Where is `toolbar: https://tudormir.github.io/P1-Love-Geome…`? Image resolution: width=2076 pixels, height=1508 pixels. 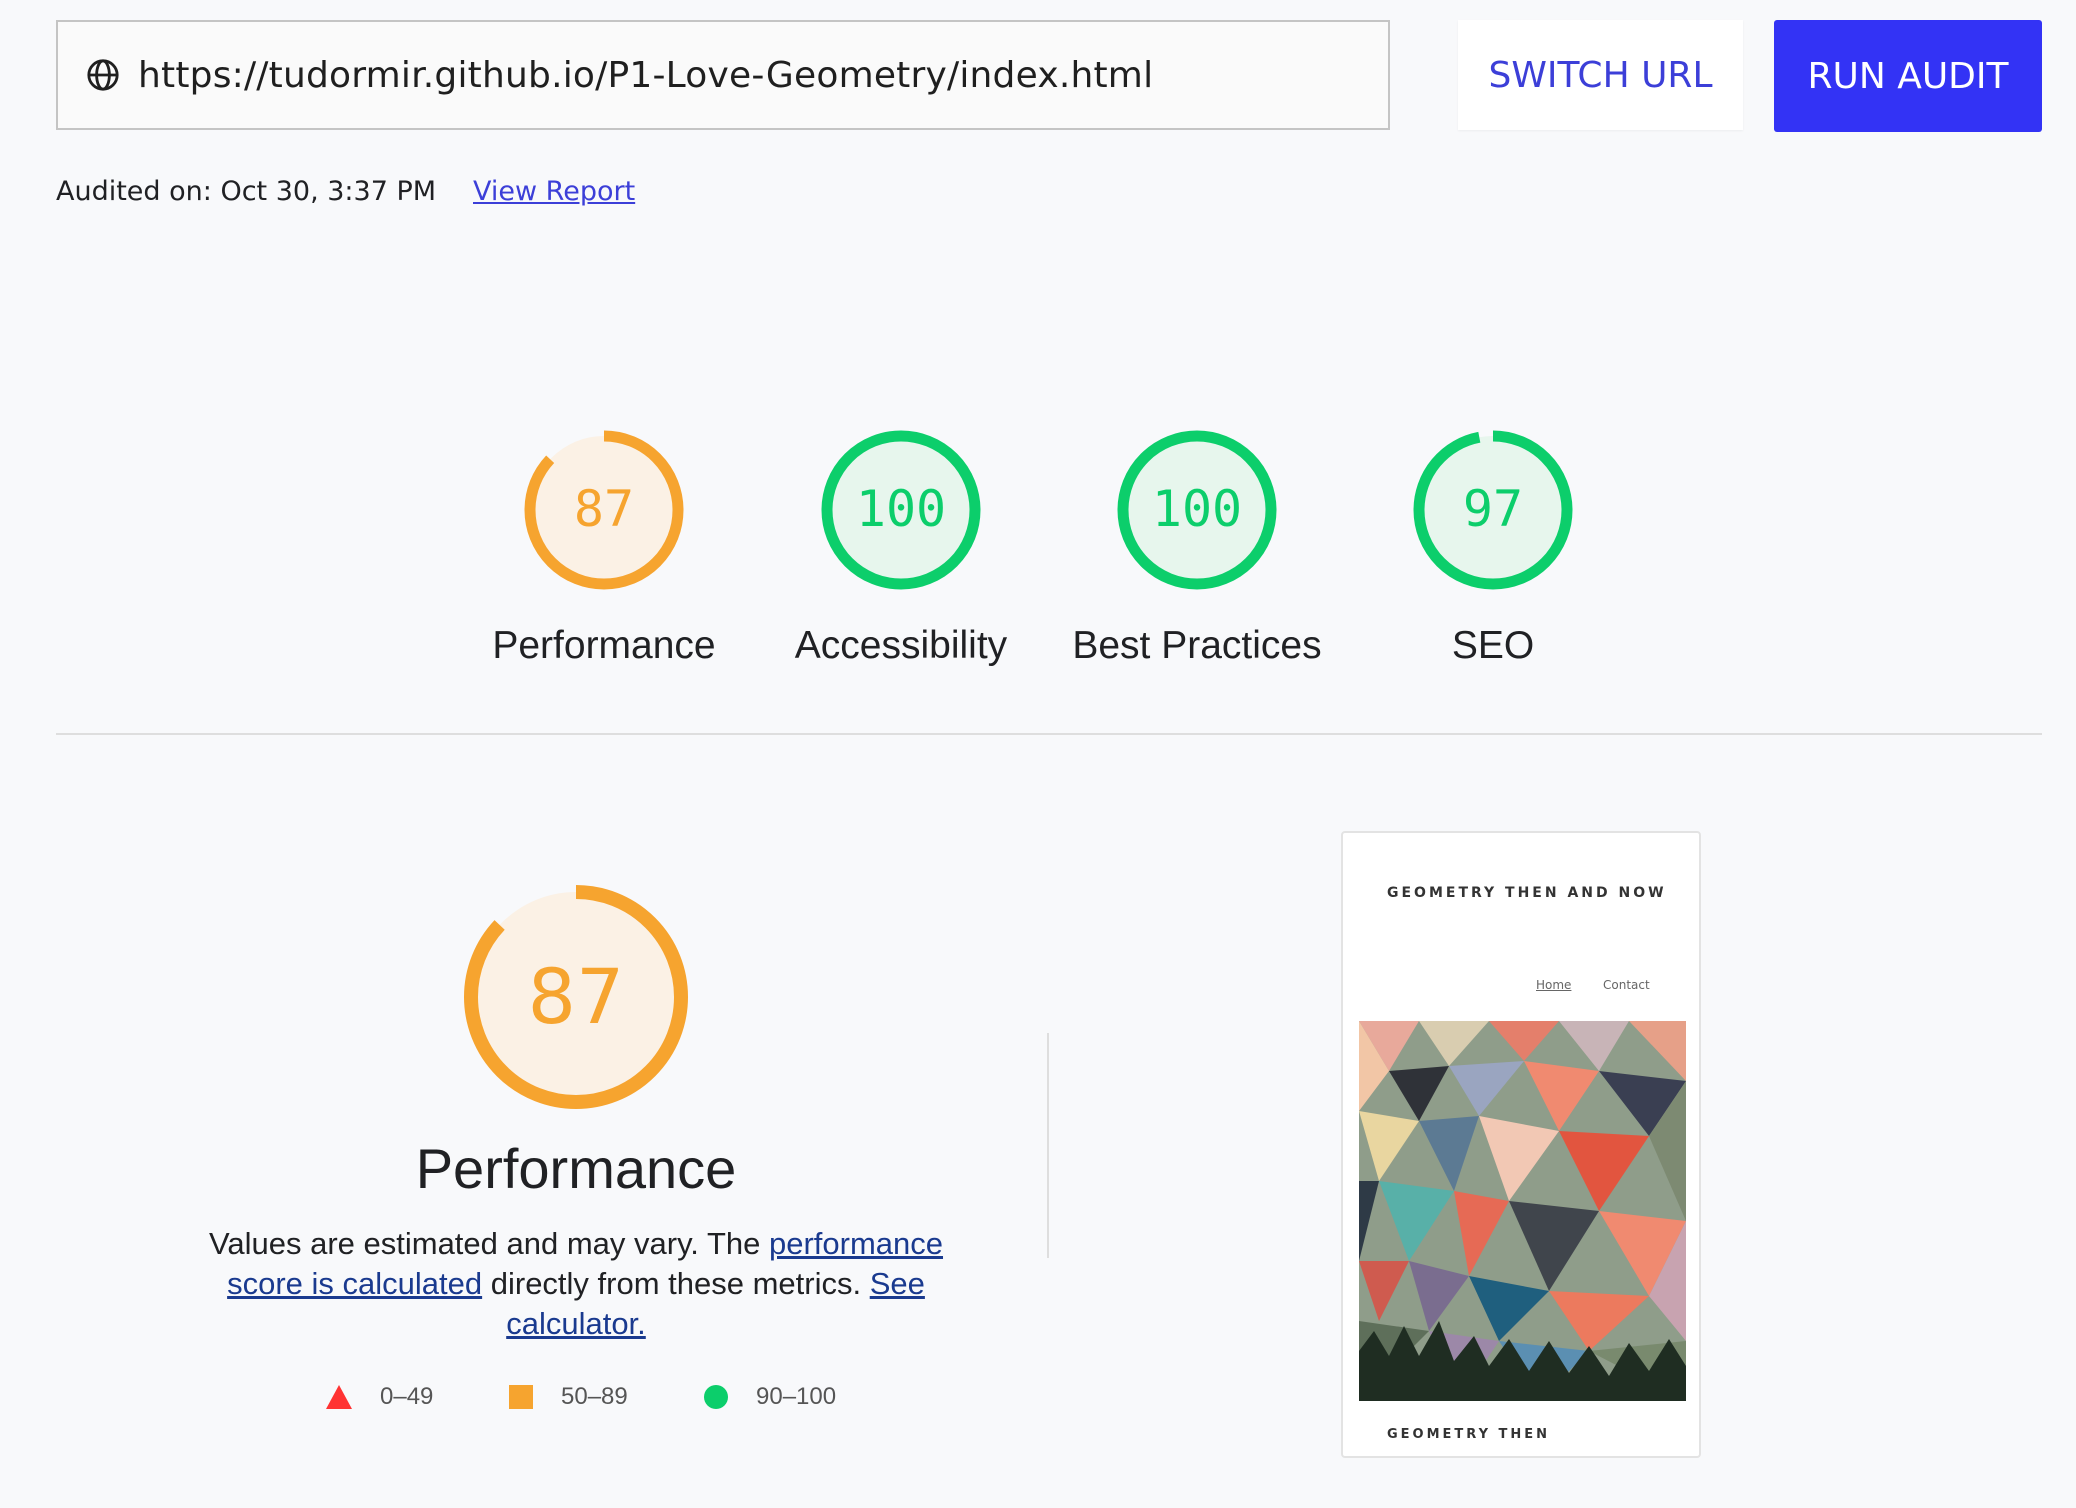
toolbar: https://tudormir.github.io/P1-Love-Geome… is located at coordinates (1049, 76).